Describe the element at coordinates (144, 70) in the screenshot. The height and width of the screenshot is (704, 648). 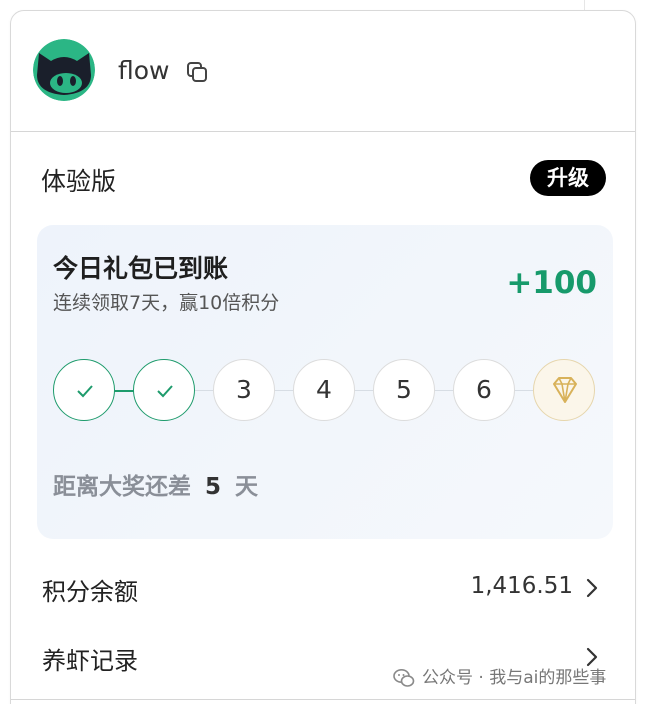
I see `username: flow` at that location.